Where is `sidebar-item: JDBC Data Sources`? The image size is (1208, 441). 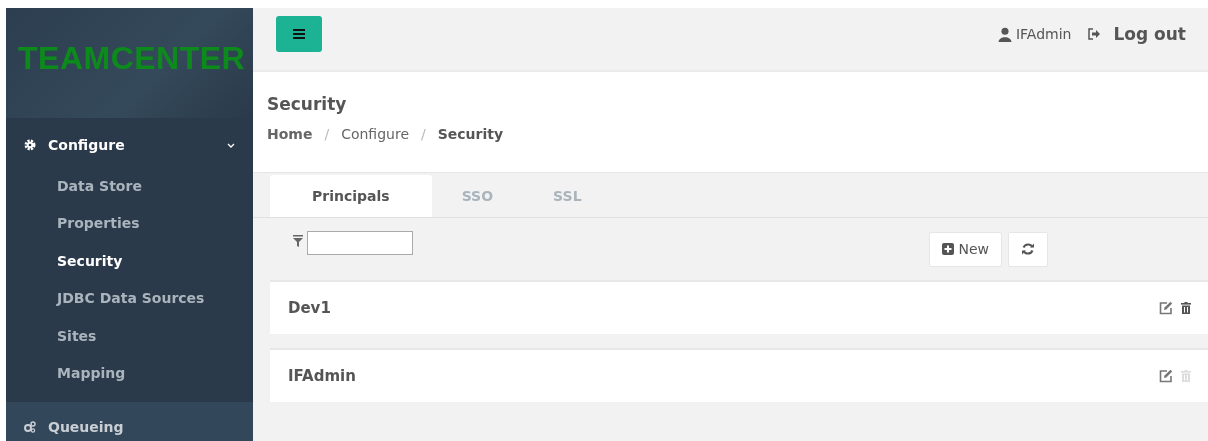 sidebar-item: JDBC Data Sources is located at coordinates (129, 299).